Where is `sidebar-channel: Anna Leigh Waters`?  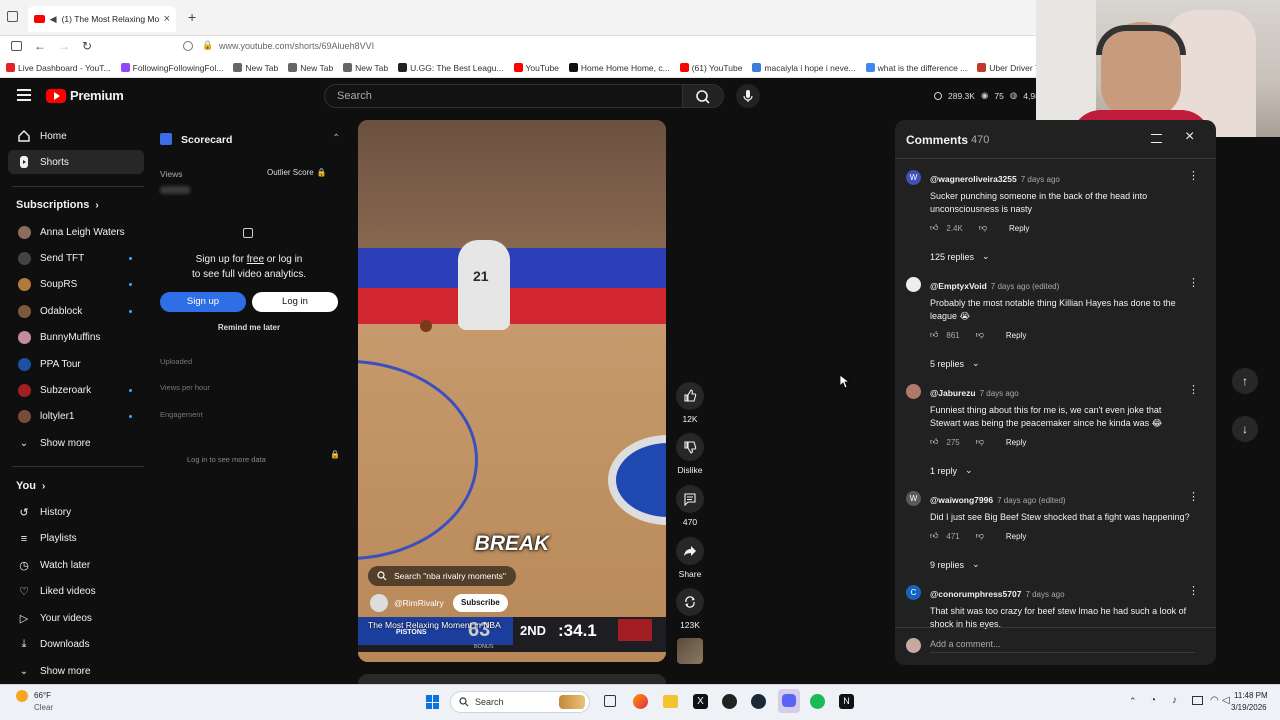 sidebar-channel: Anna Leigh Waters is located at coordinates (76, 232).